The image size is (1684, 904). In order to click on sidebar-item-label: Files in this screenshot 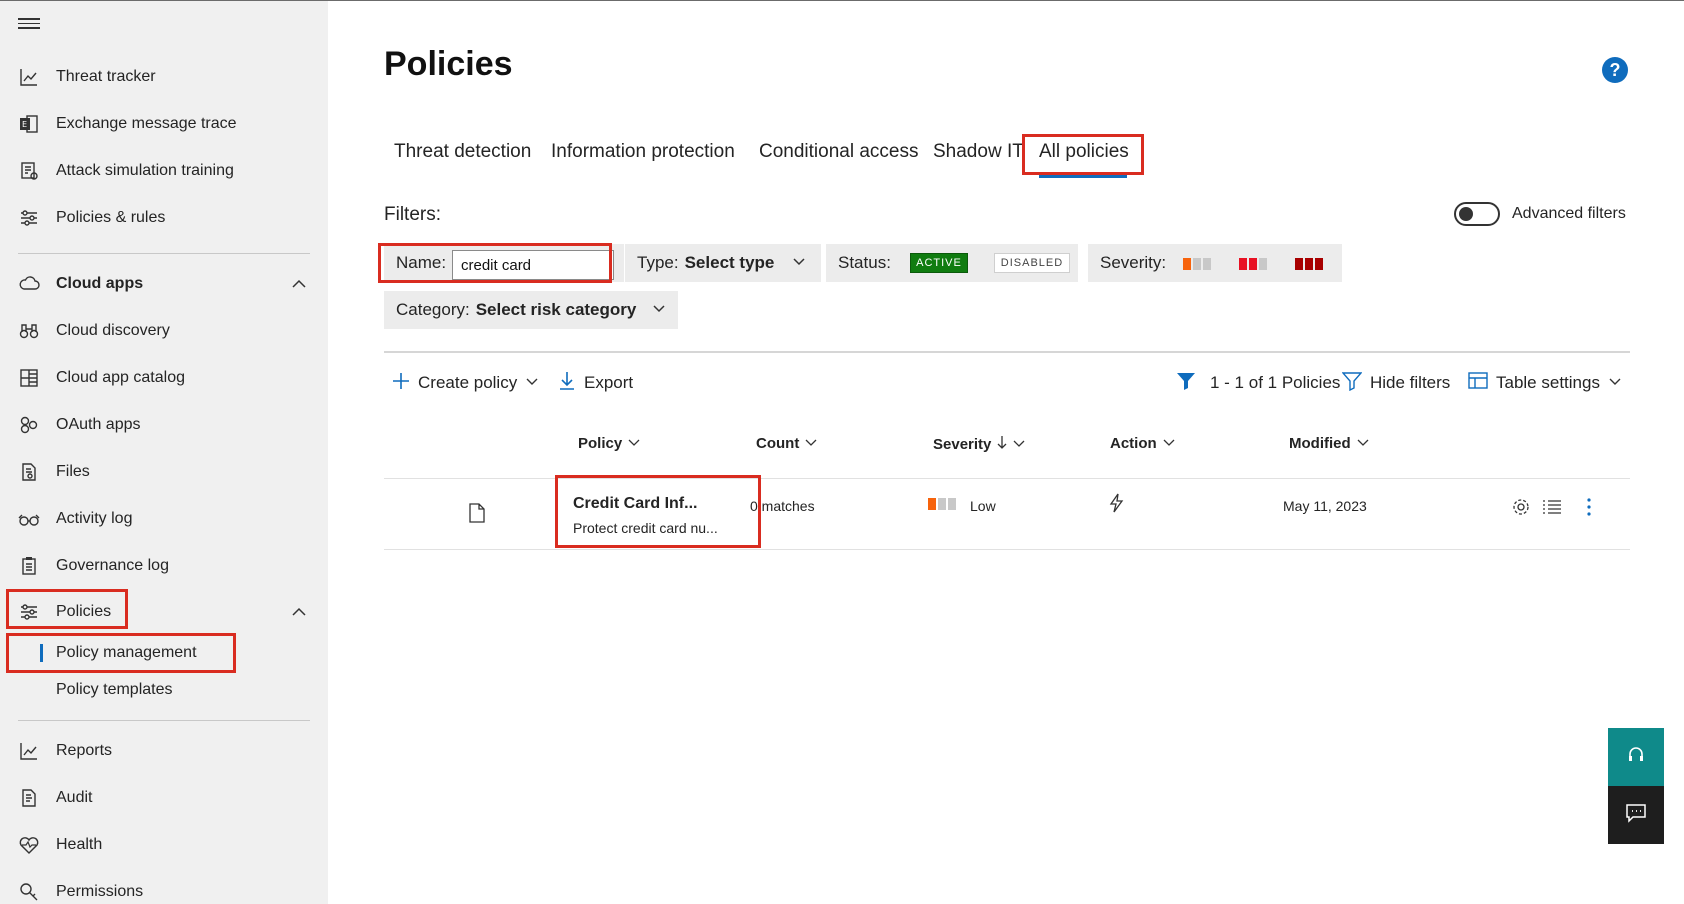, I will do `click(73, 471)`.